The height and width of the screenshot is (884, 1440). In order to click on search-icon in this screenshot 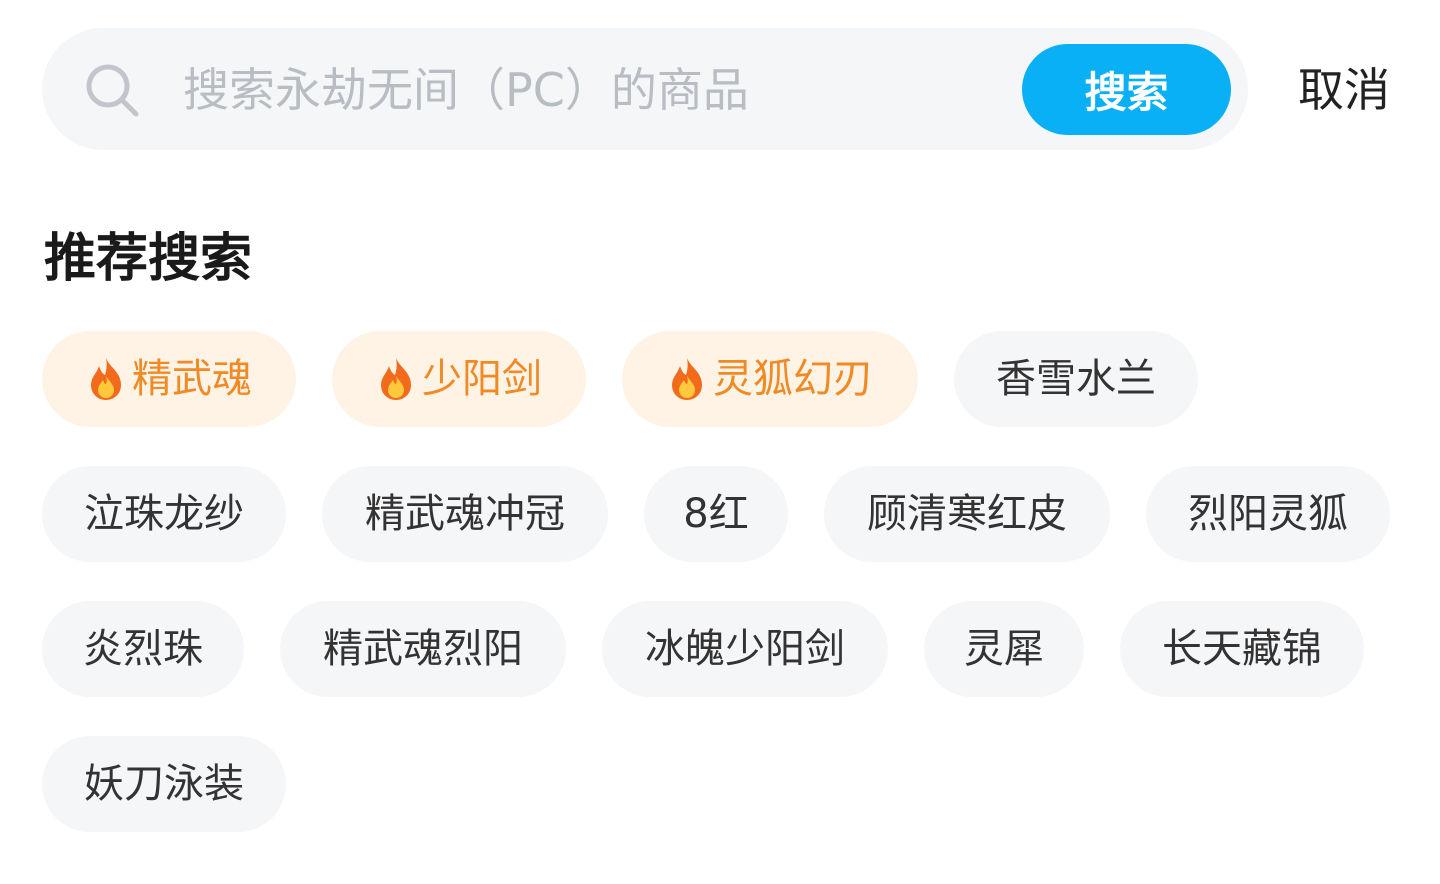, I will do `click(112, 90)`.